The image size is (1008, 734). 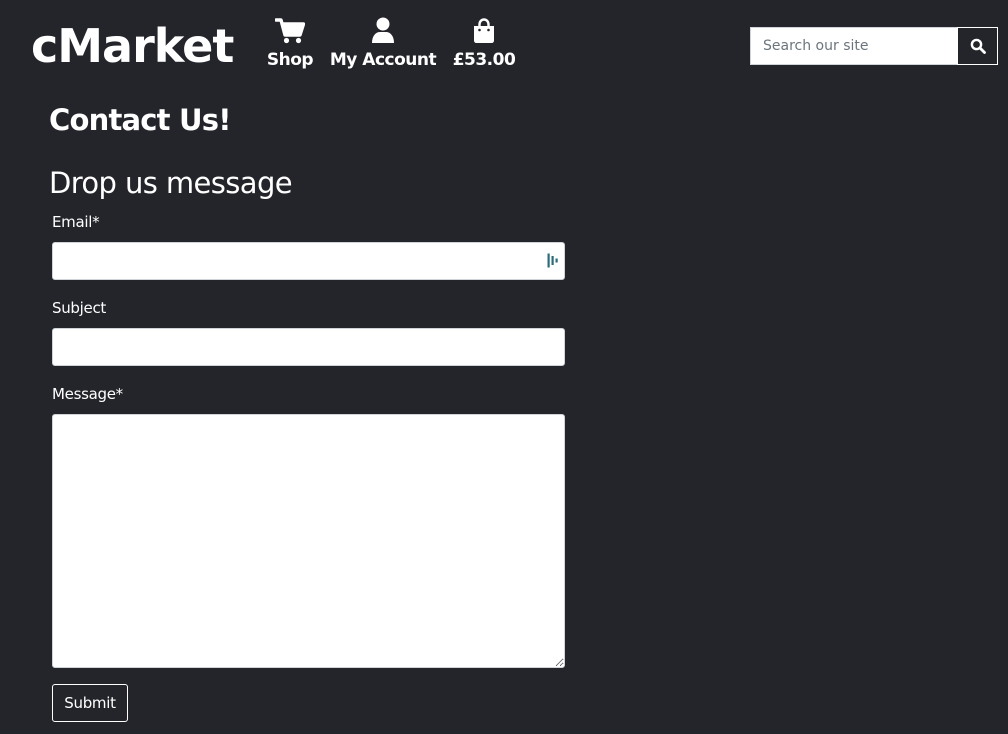 What do you see at coordinates (383, 30) in the screenshot?
I see `user-icon` at bounding box center [383, 30].